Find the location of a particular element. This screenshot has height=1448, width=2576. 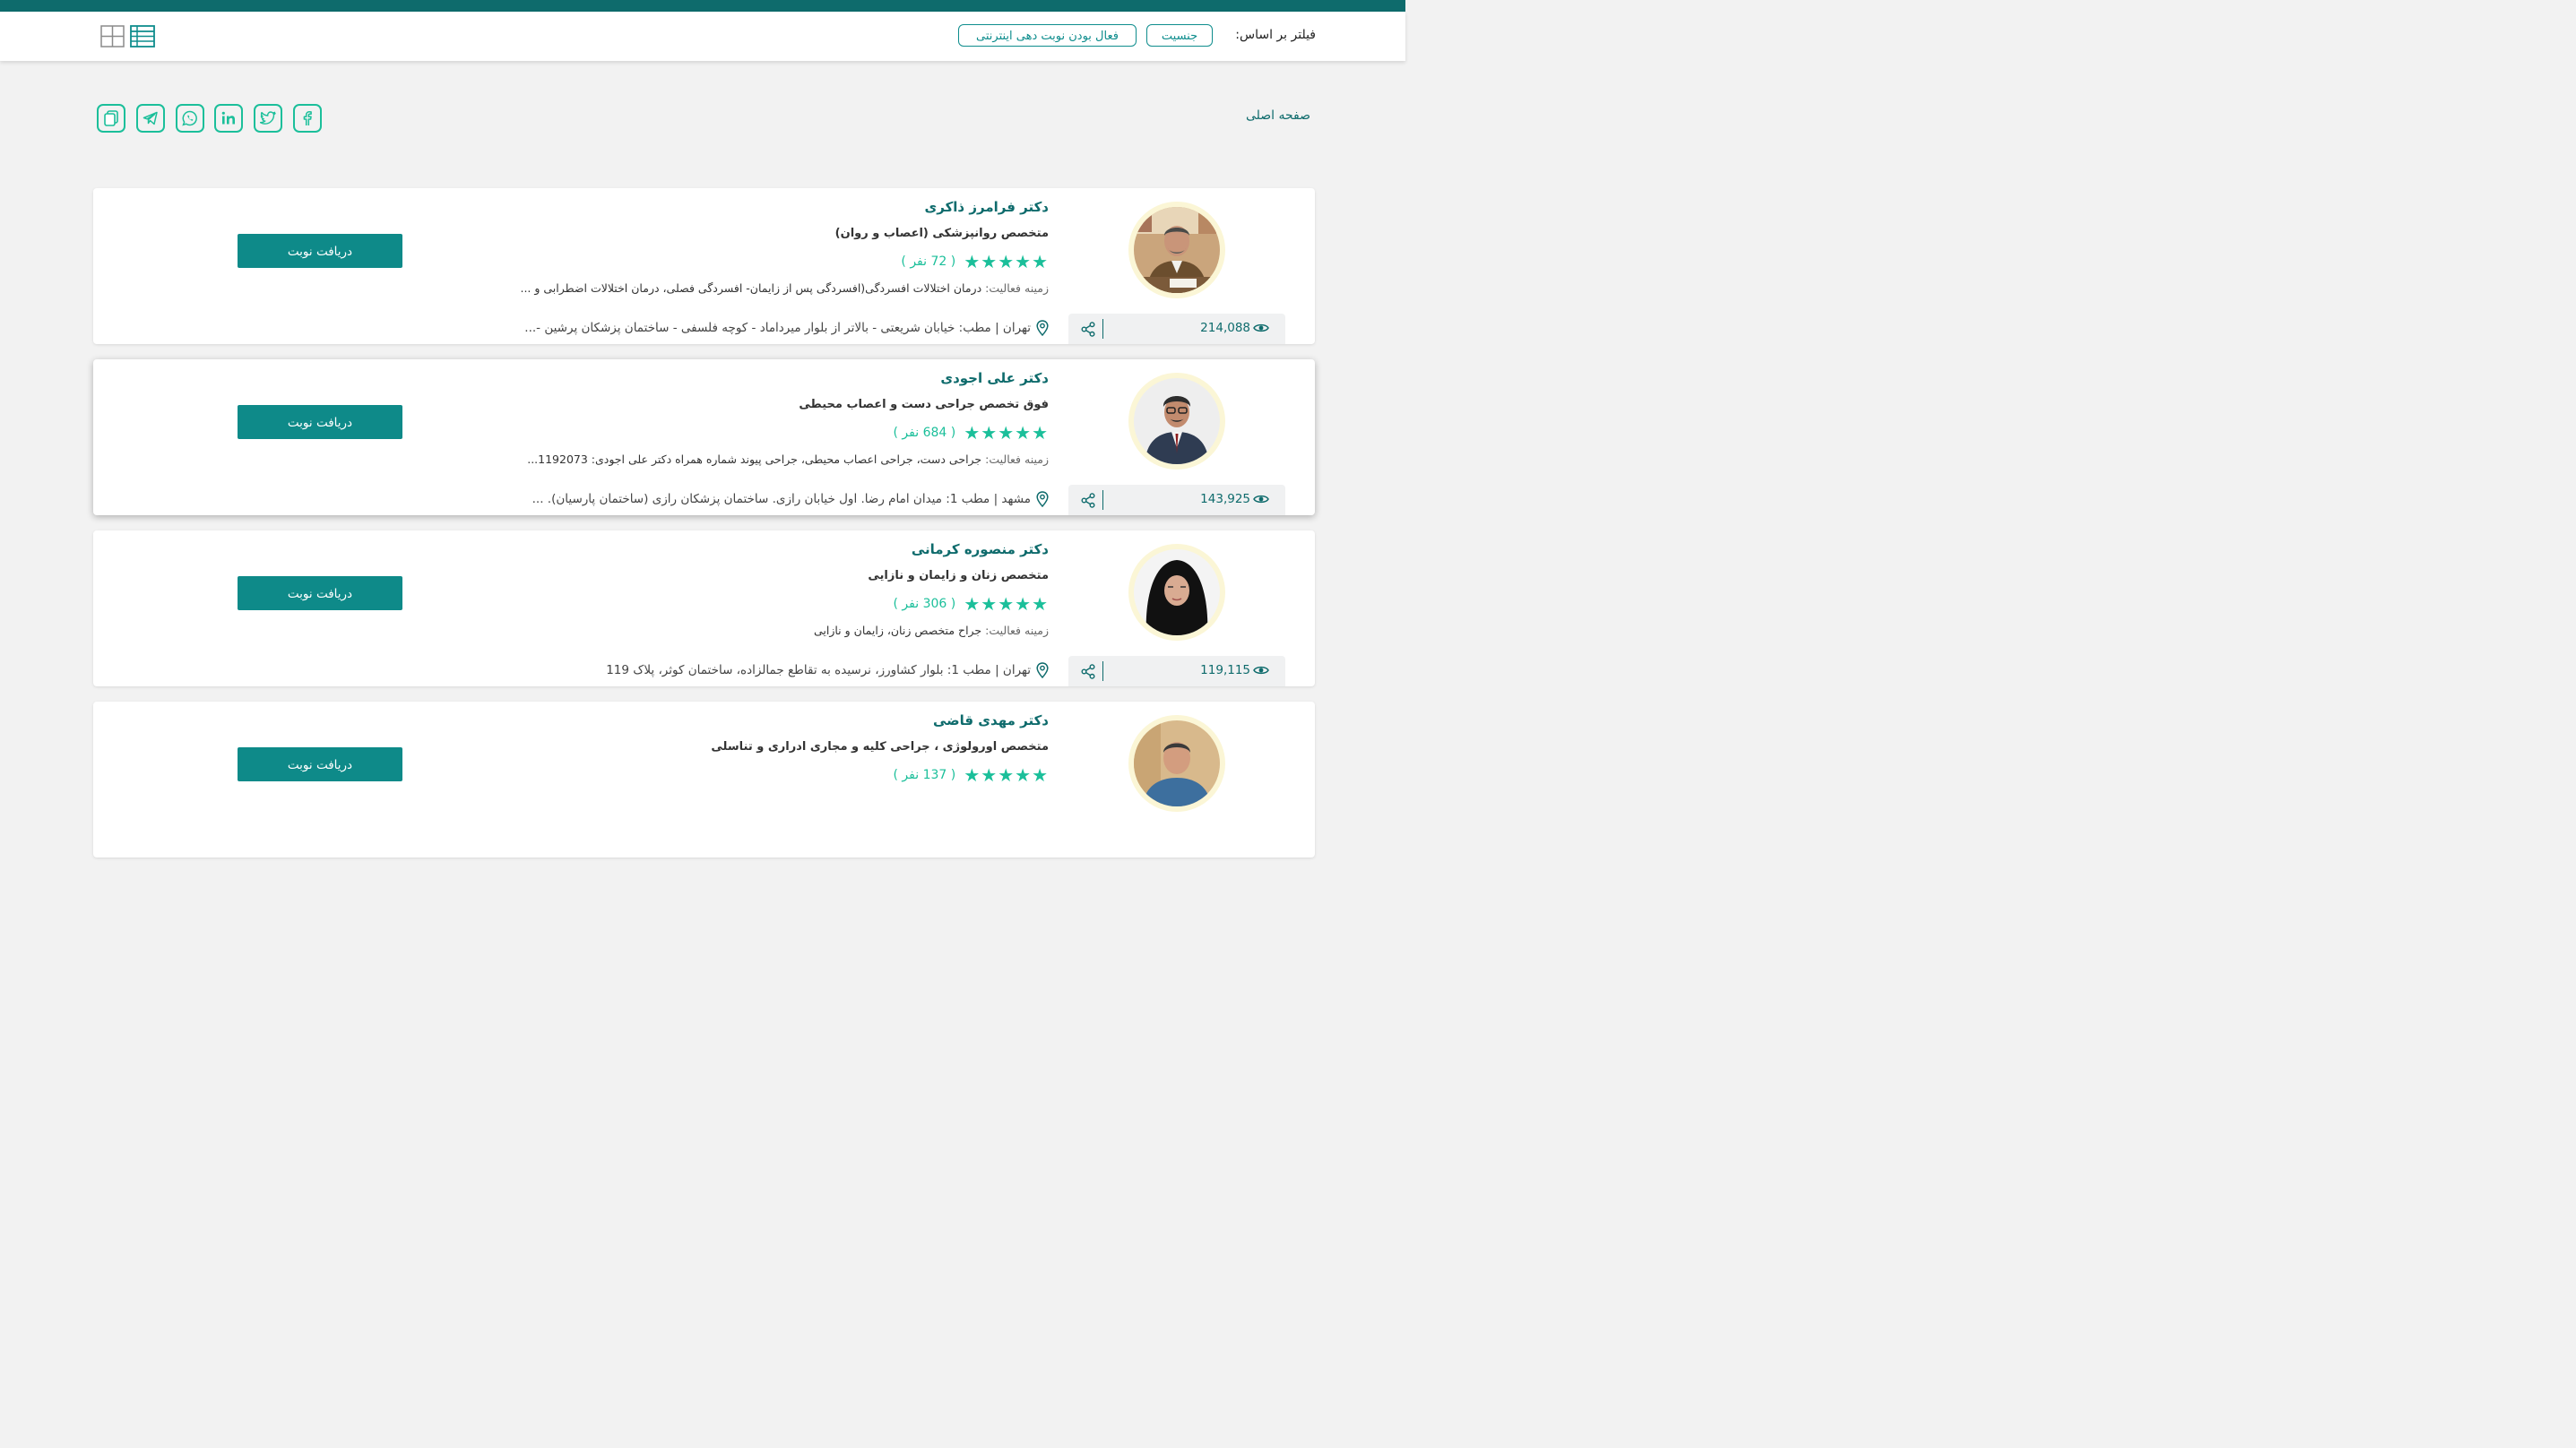

doctor-name: دکتر مهدی قاضی is located at coordinates (991, 720).